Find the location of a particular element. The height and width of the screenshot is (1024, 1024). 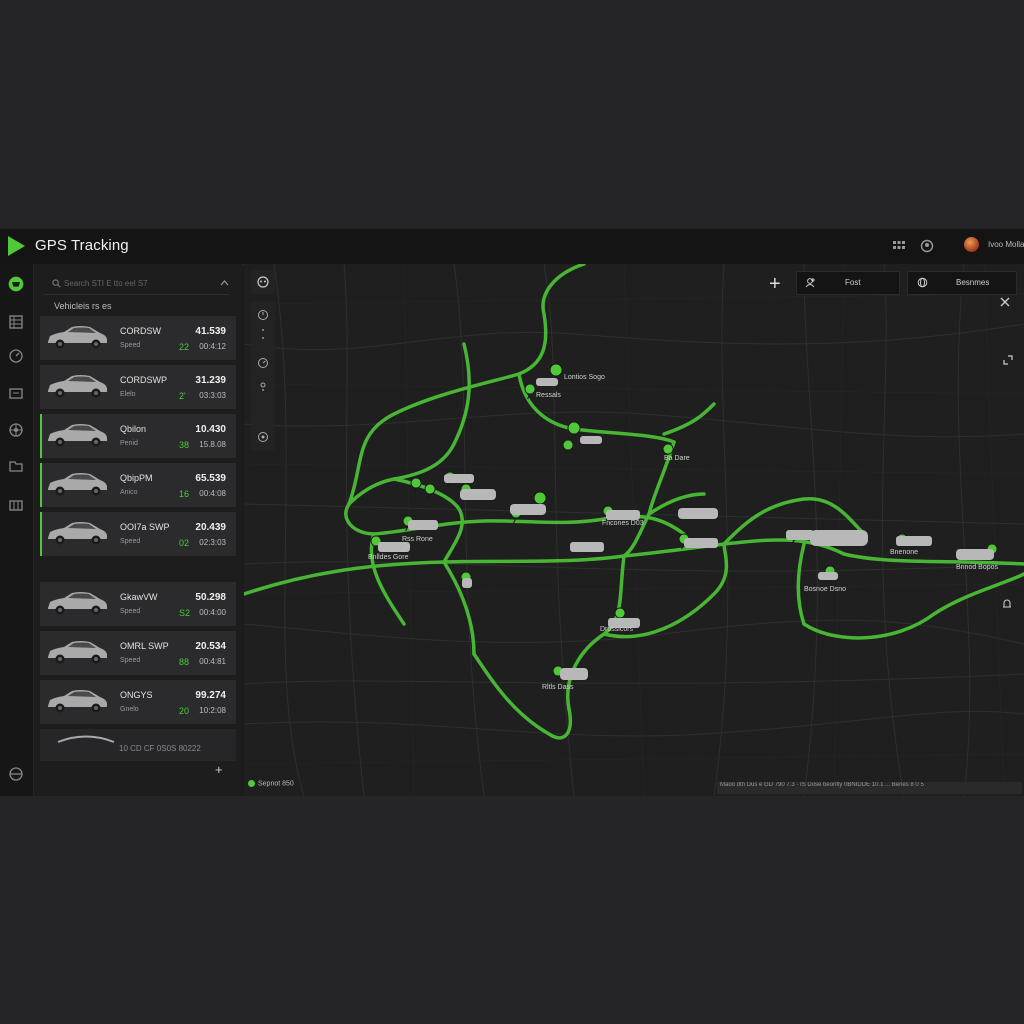

location-icon is located at coordinates (263, 386).